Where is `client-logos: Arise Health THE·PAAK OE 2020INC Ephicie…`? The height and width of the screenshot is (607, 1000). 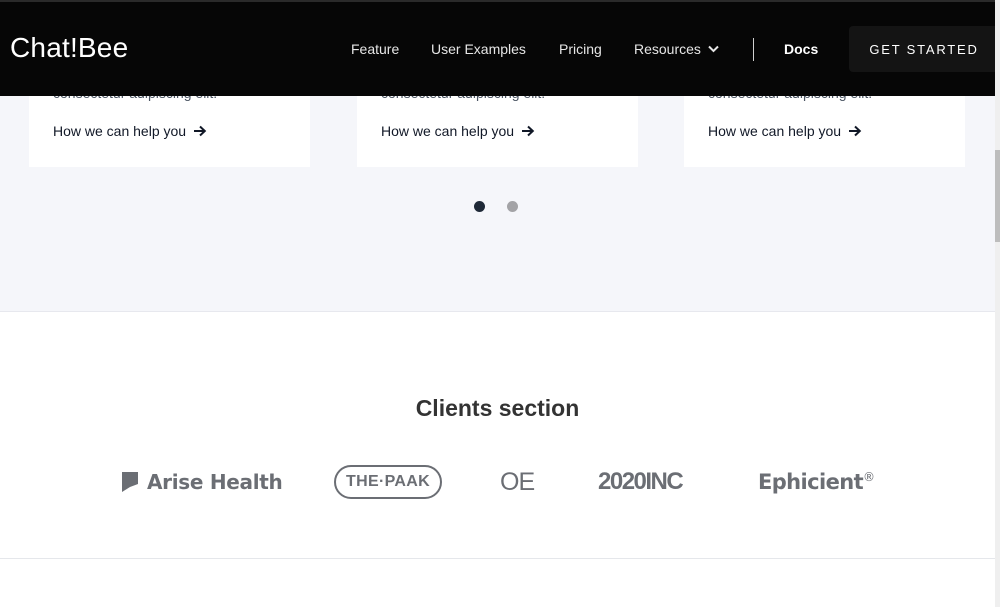
client-logos: Arise Health THE·PAAK OE 2020INC Ephicie… is located at coordinates (497, 482).